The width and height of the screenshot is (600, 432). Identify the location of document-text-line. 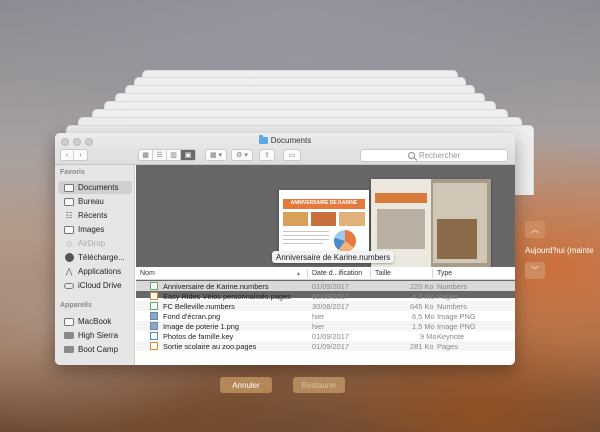
(303, 243).